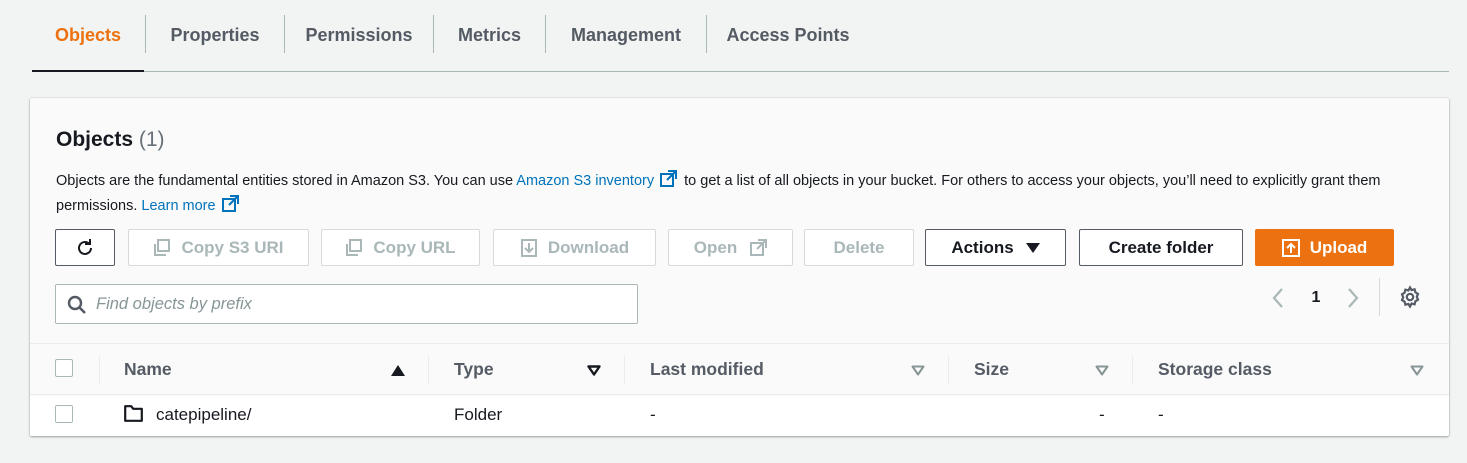 The height and width of the screenshot is (463, 1467). Describe the element at coordinates (64, 368) in the screenshot. I see `select-all-checkbox` at that location.